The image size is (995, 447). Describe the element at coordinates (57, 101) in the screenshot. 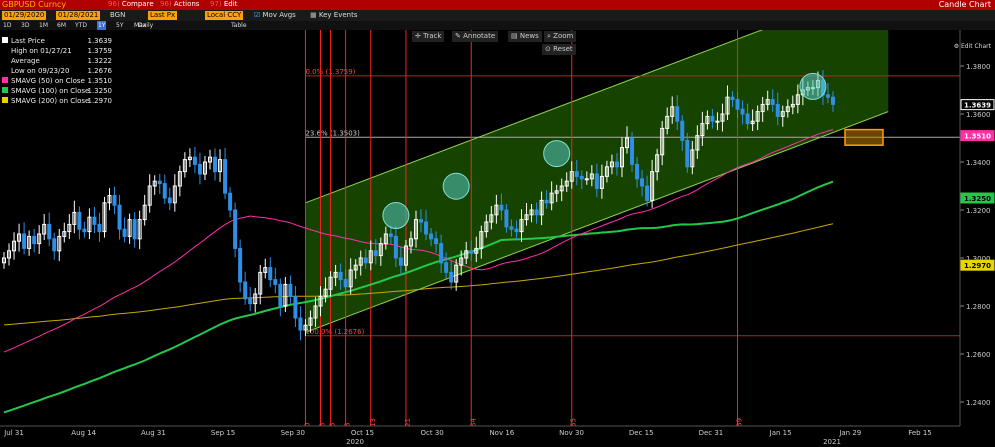

I see `legend-sma200: SMAVG (200) on Close 1.2970` at that location.